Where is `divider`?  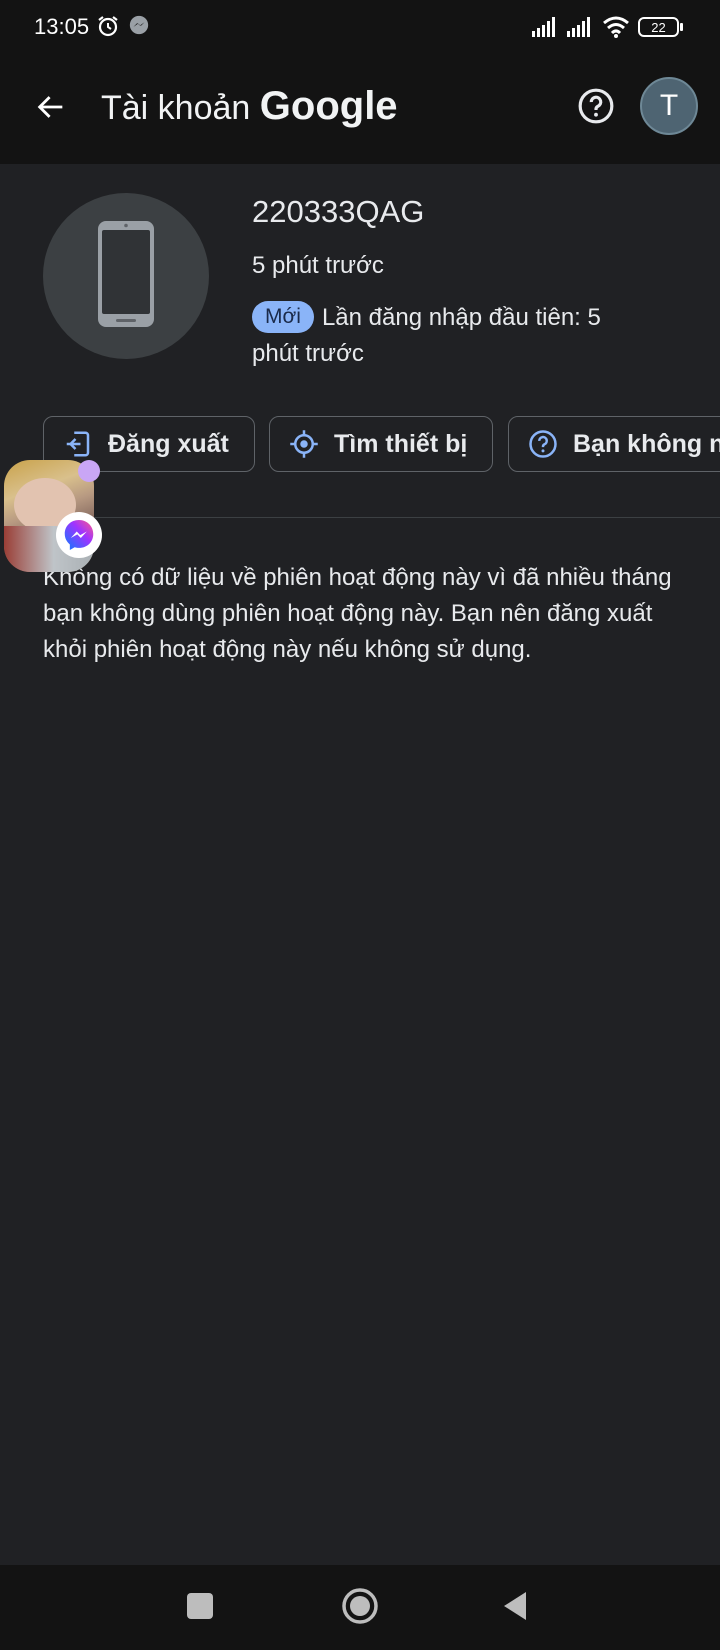 divider is located at coordinates (381, 517).